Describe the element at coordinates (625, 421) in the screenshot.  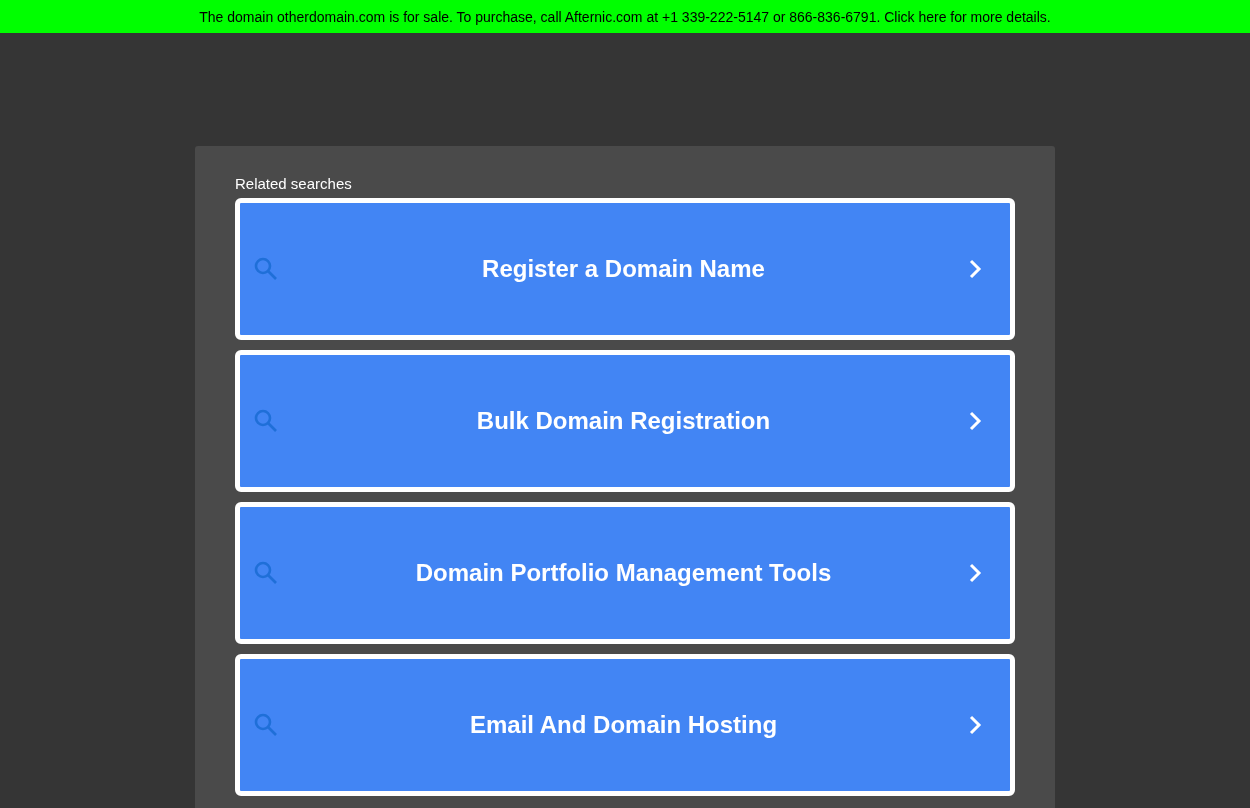
I see `search-result-link: Bulk Domain Registration` at that location.